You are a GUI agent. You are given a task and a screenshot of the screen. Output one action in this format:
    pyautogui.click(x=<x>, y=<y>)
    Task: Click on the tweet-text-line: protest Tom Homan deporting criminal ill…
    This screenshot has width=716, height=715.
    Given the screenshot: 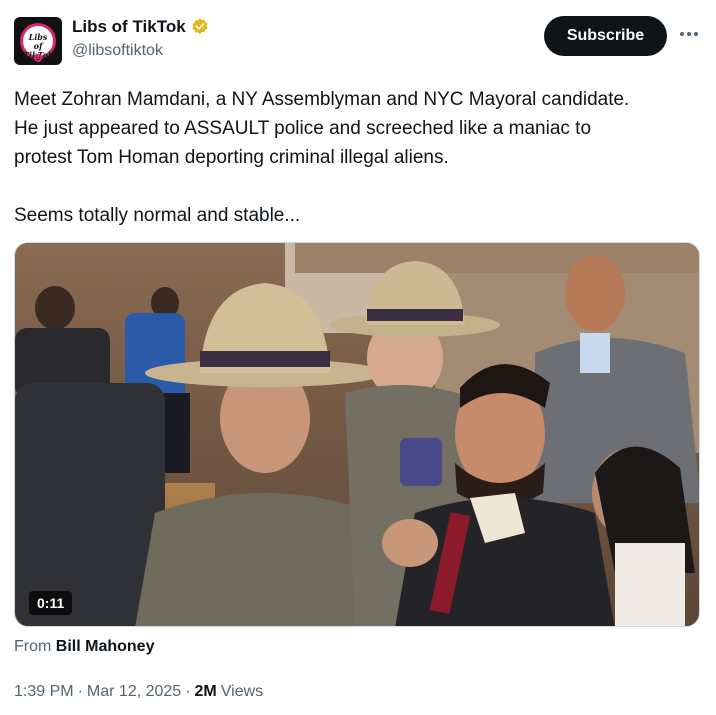 What is the action you would take?
    pyautogui.click(x=231, y=157)
    